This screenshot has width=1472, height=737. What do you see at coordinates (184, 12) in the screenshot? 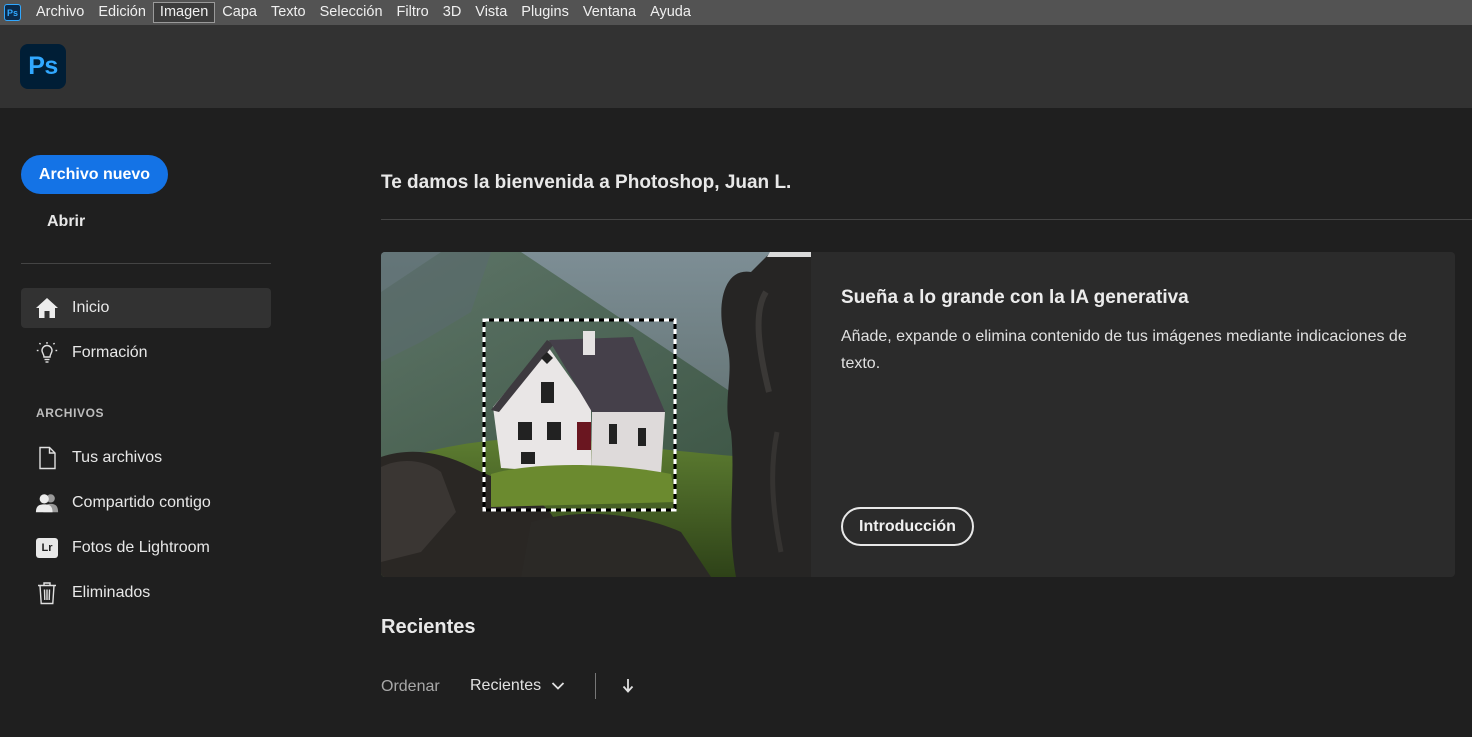
I see `menu-item-imagen: Imagen` at bounding box center [184, 12].